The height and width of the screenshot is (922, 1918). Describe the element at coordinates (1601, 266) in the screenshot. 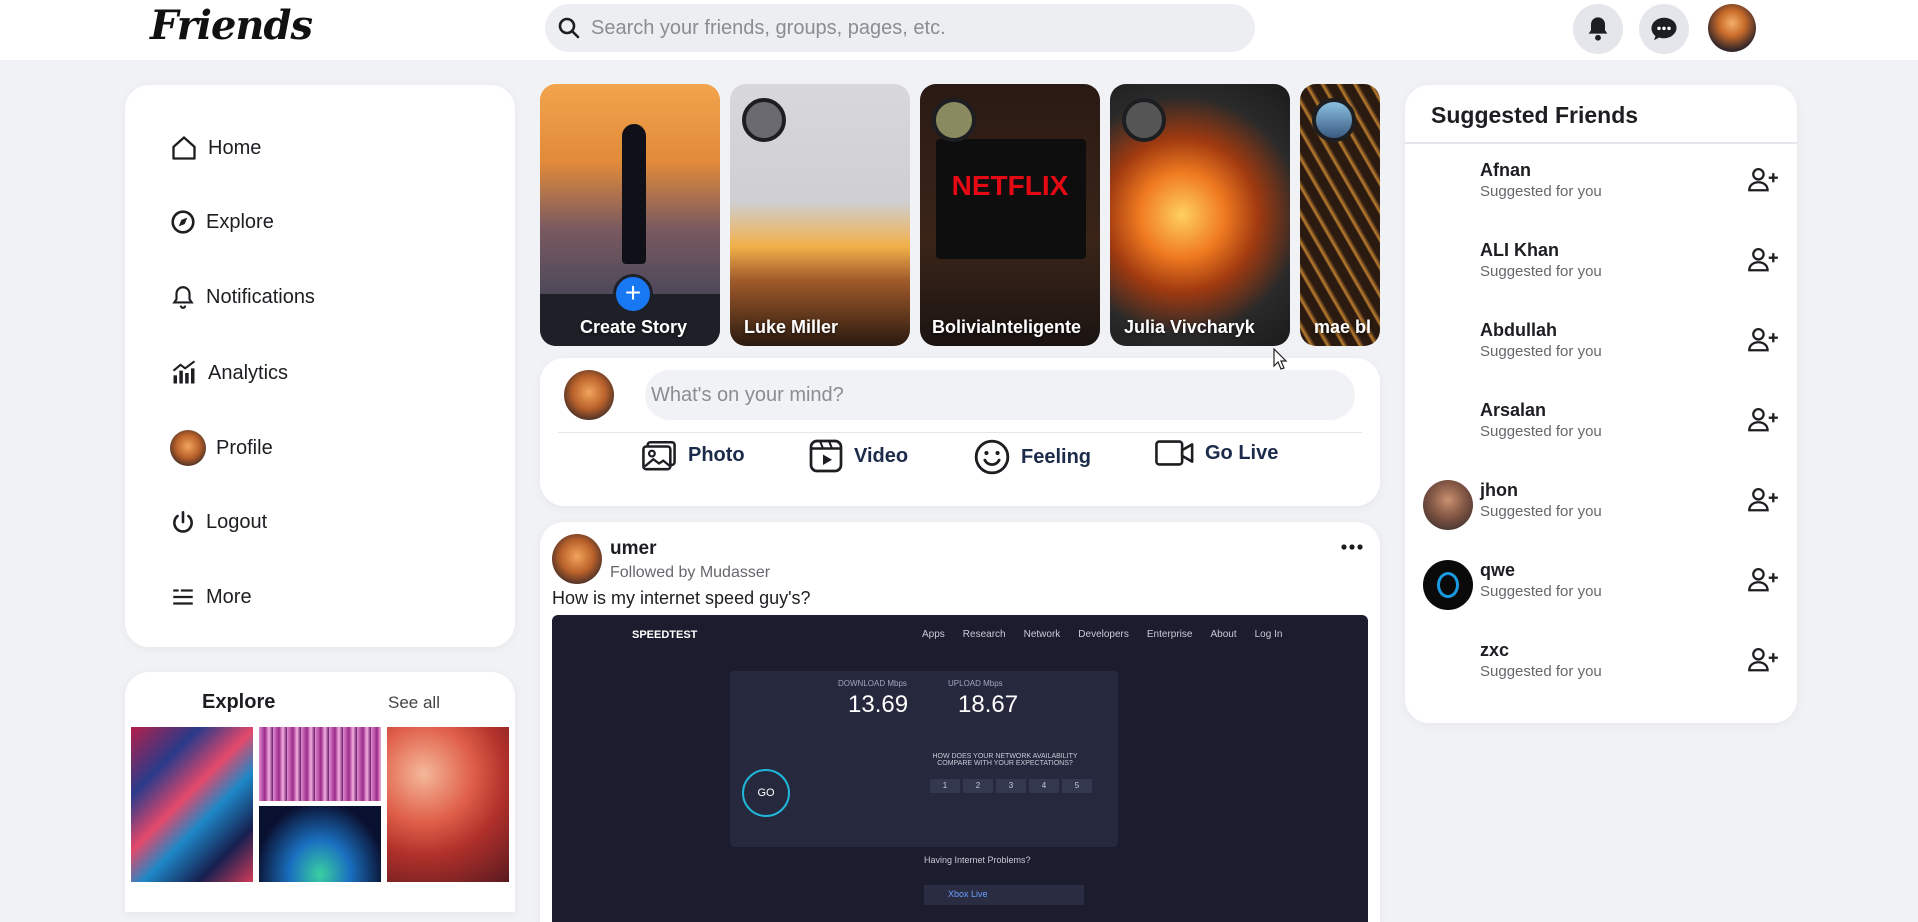

I see `list-item: ALI Khan Suggested for you` at that location.